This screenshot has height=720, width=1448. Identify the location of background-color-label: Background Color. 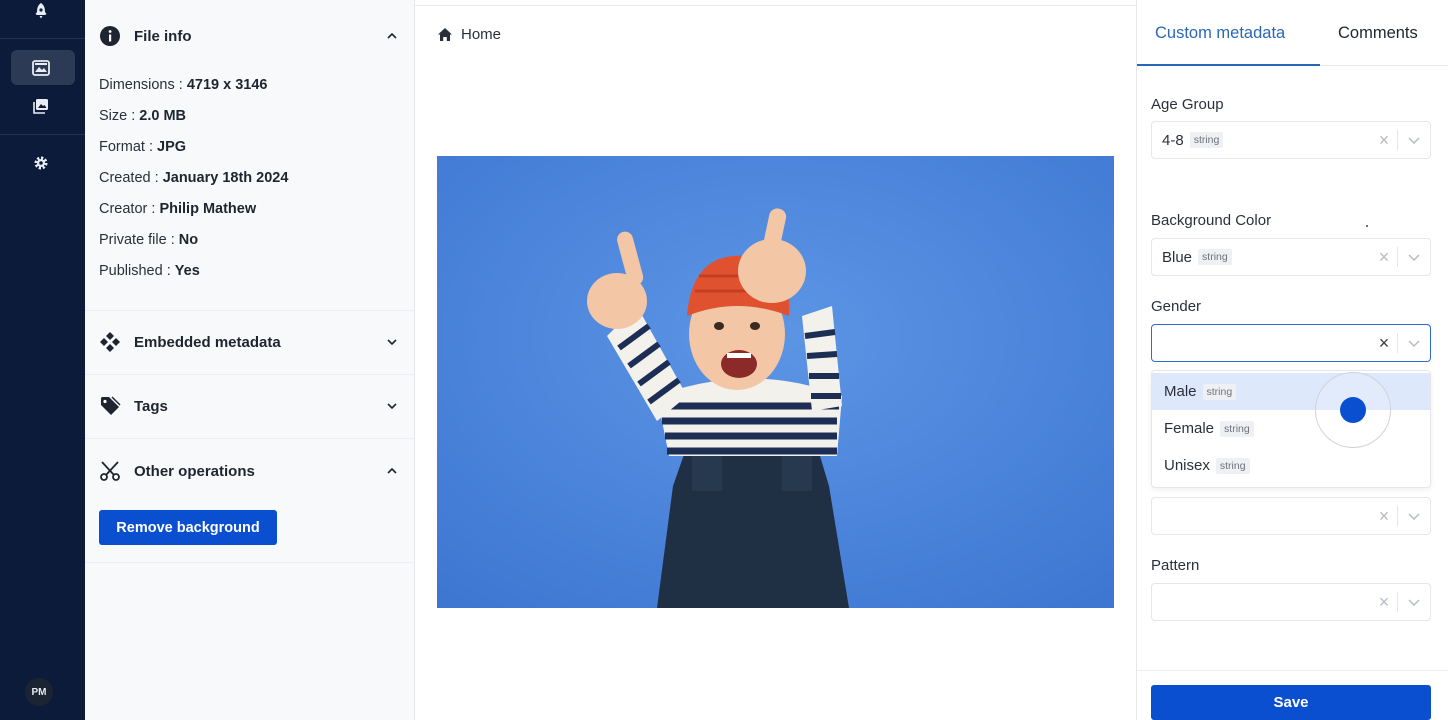
(1211, 220).